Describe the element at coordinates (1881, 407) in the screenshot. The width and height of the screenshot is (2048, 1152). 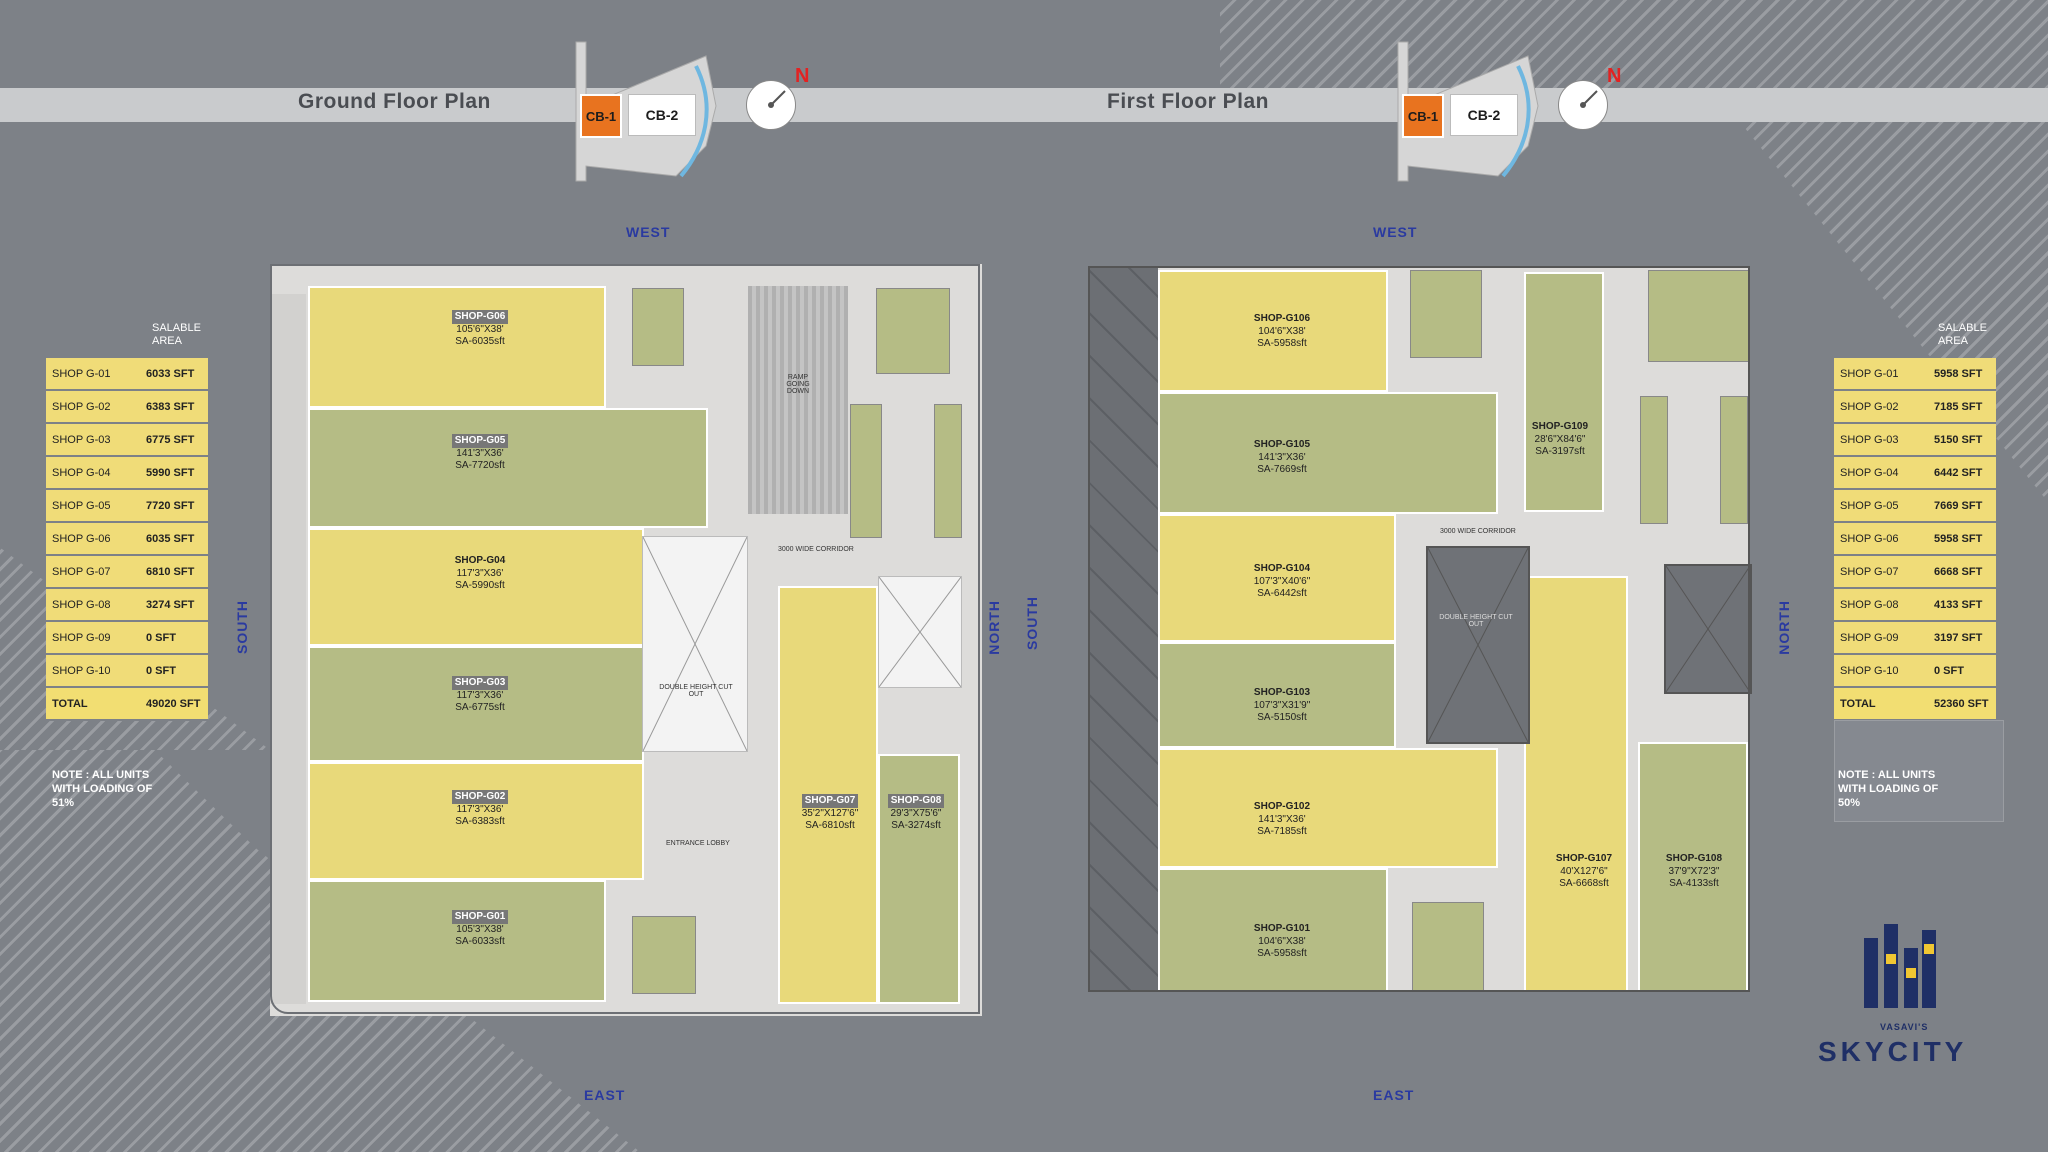
I see `row-name: SHOP G-02` at that location.